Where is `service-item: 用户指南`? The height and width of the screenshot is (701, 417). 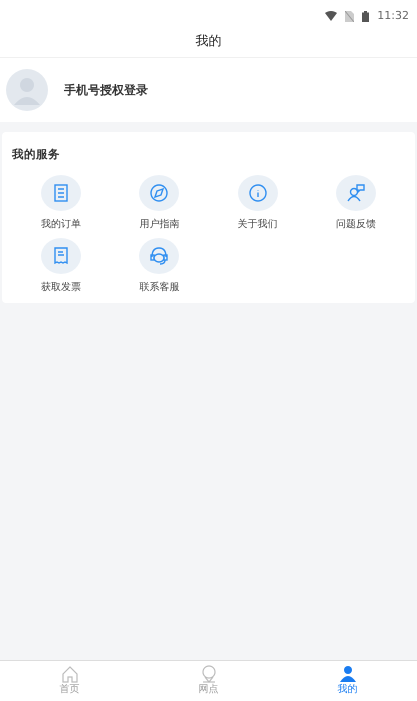 service-item: 用户指南 is located at coordinates (159, 203).